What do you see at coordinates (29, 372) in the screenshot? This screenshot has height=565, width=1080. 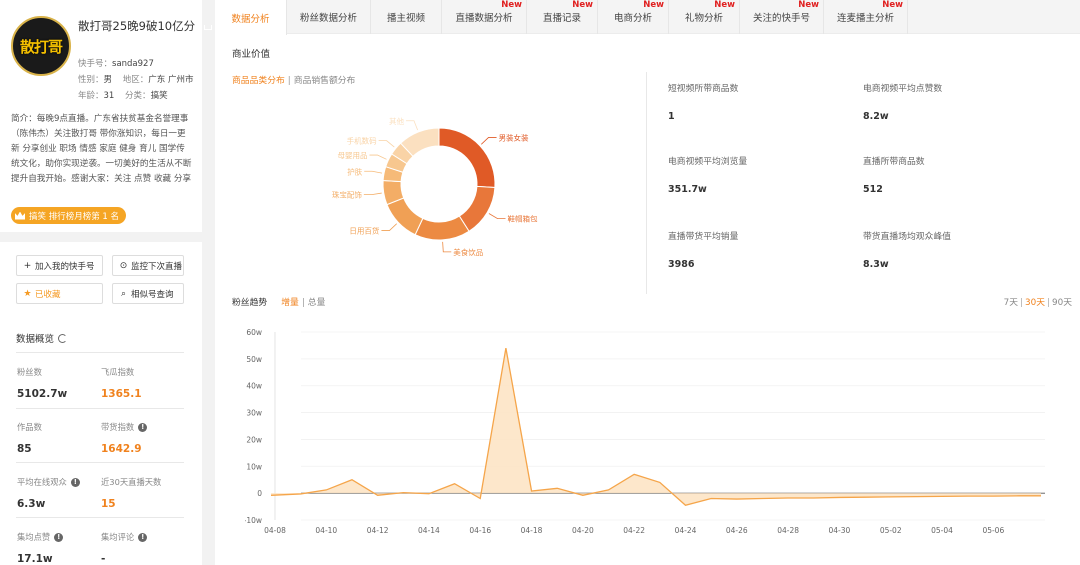 I see `stat-label: 粉丝数` at bounding box center [29, 372].